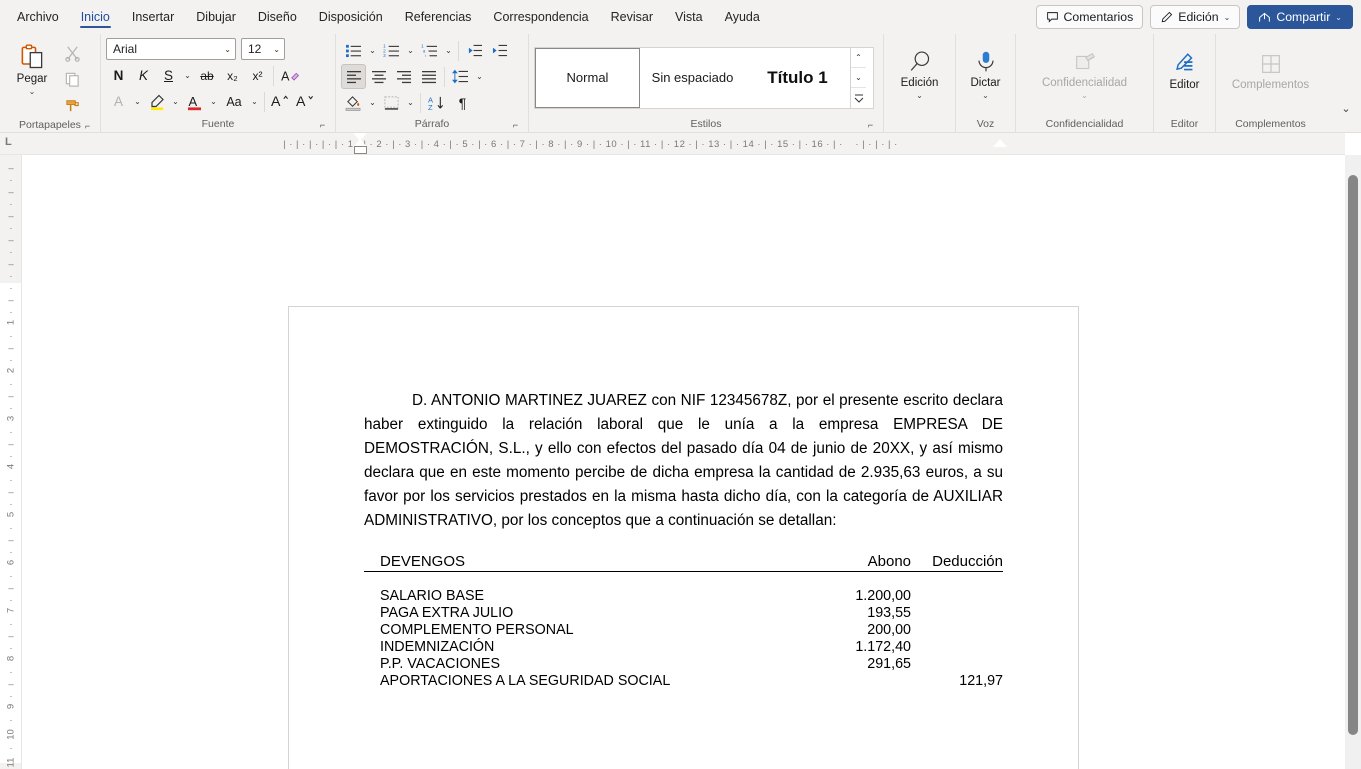  I want to click on tab-archivo: Archivo, so click(38, 17).